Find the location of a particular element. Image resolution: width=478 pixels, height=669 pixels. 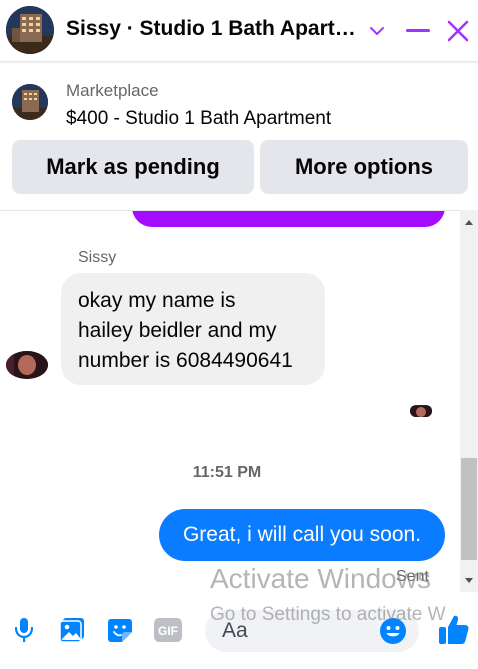

scroll-down-arrow-icon is located at coordinates (469, 580).